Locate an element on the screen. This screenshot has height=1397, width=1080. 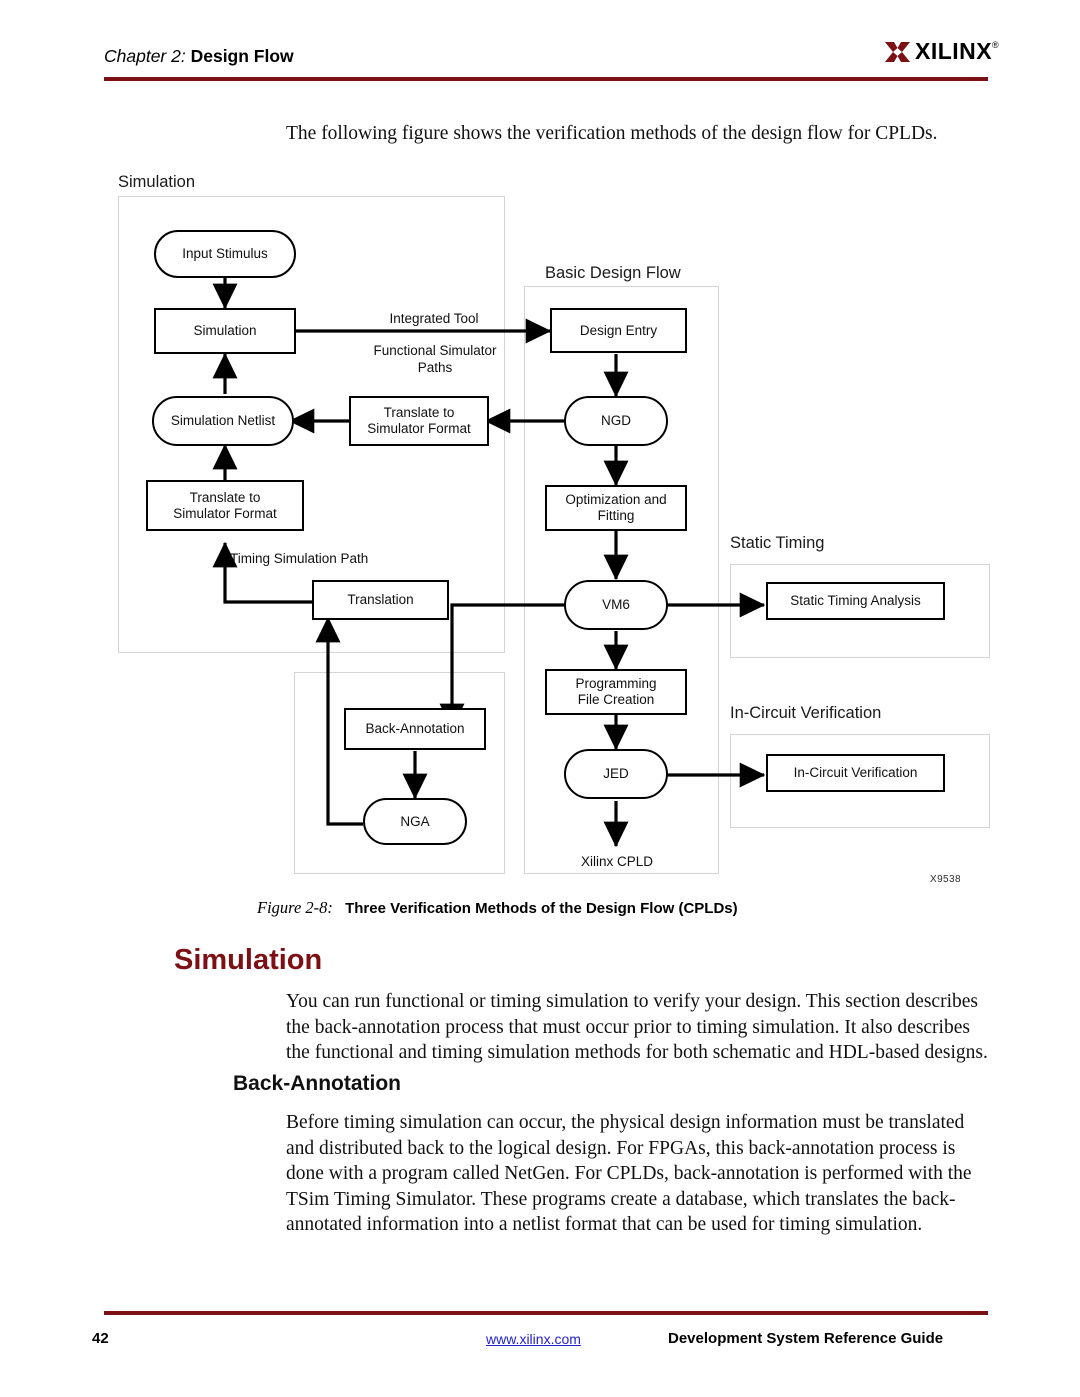
footer-rule is located at coordinates (546, 1313).